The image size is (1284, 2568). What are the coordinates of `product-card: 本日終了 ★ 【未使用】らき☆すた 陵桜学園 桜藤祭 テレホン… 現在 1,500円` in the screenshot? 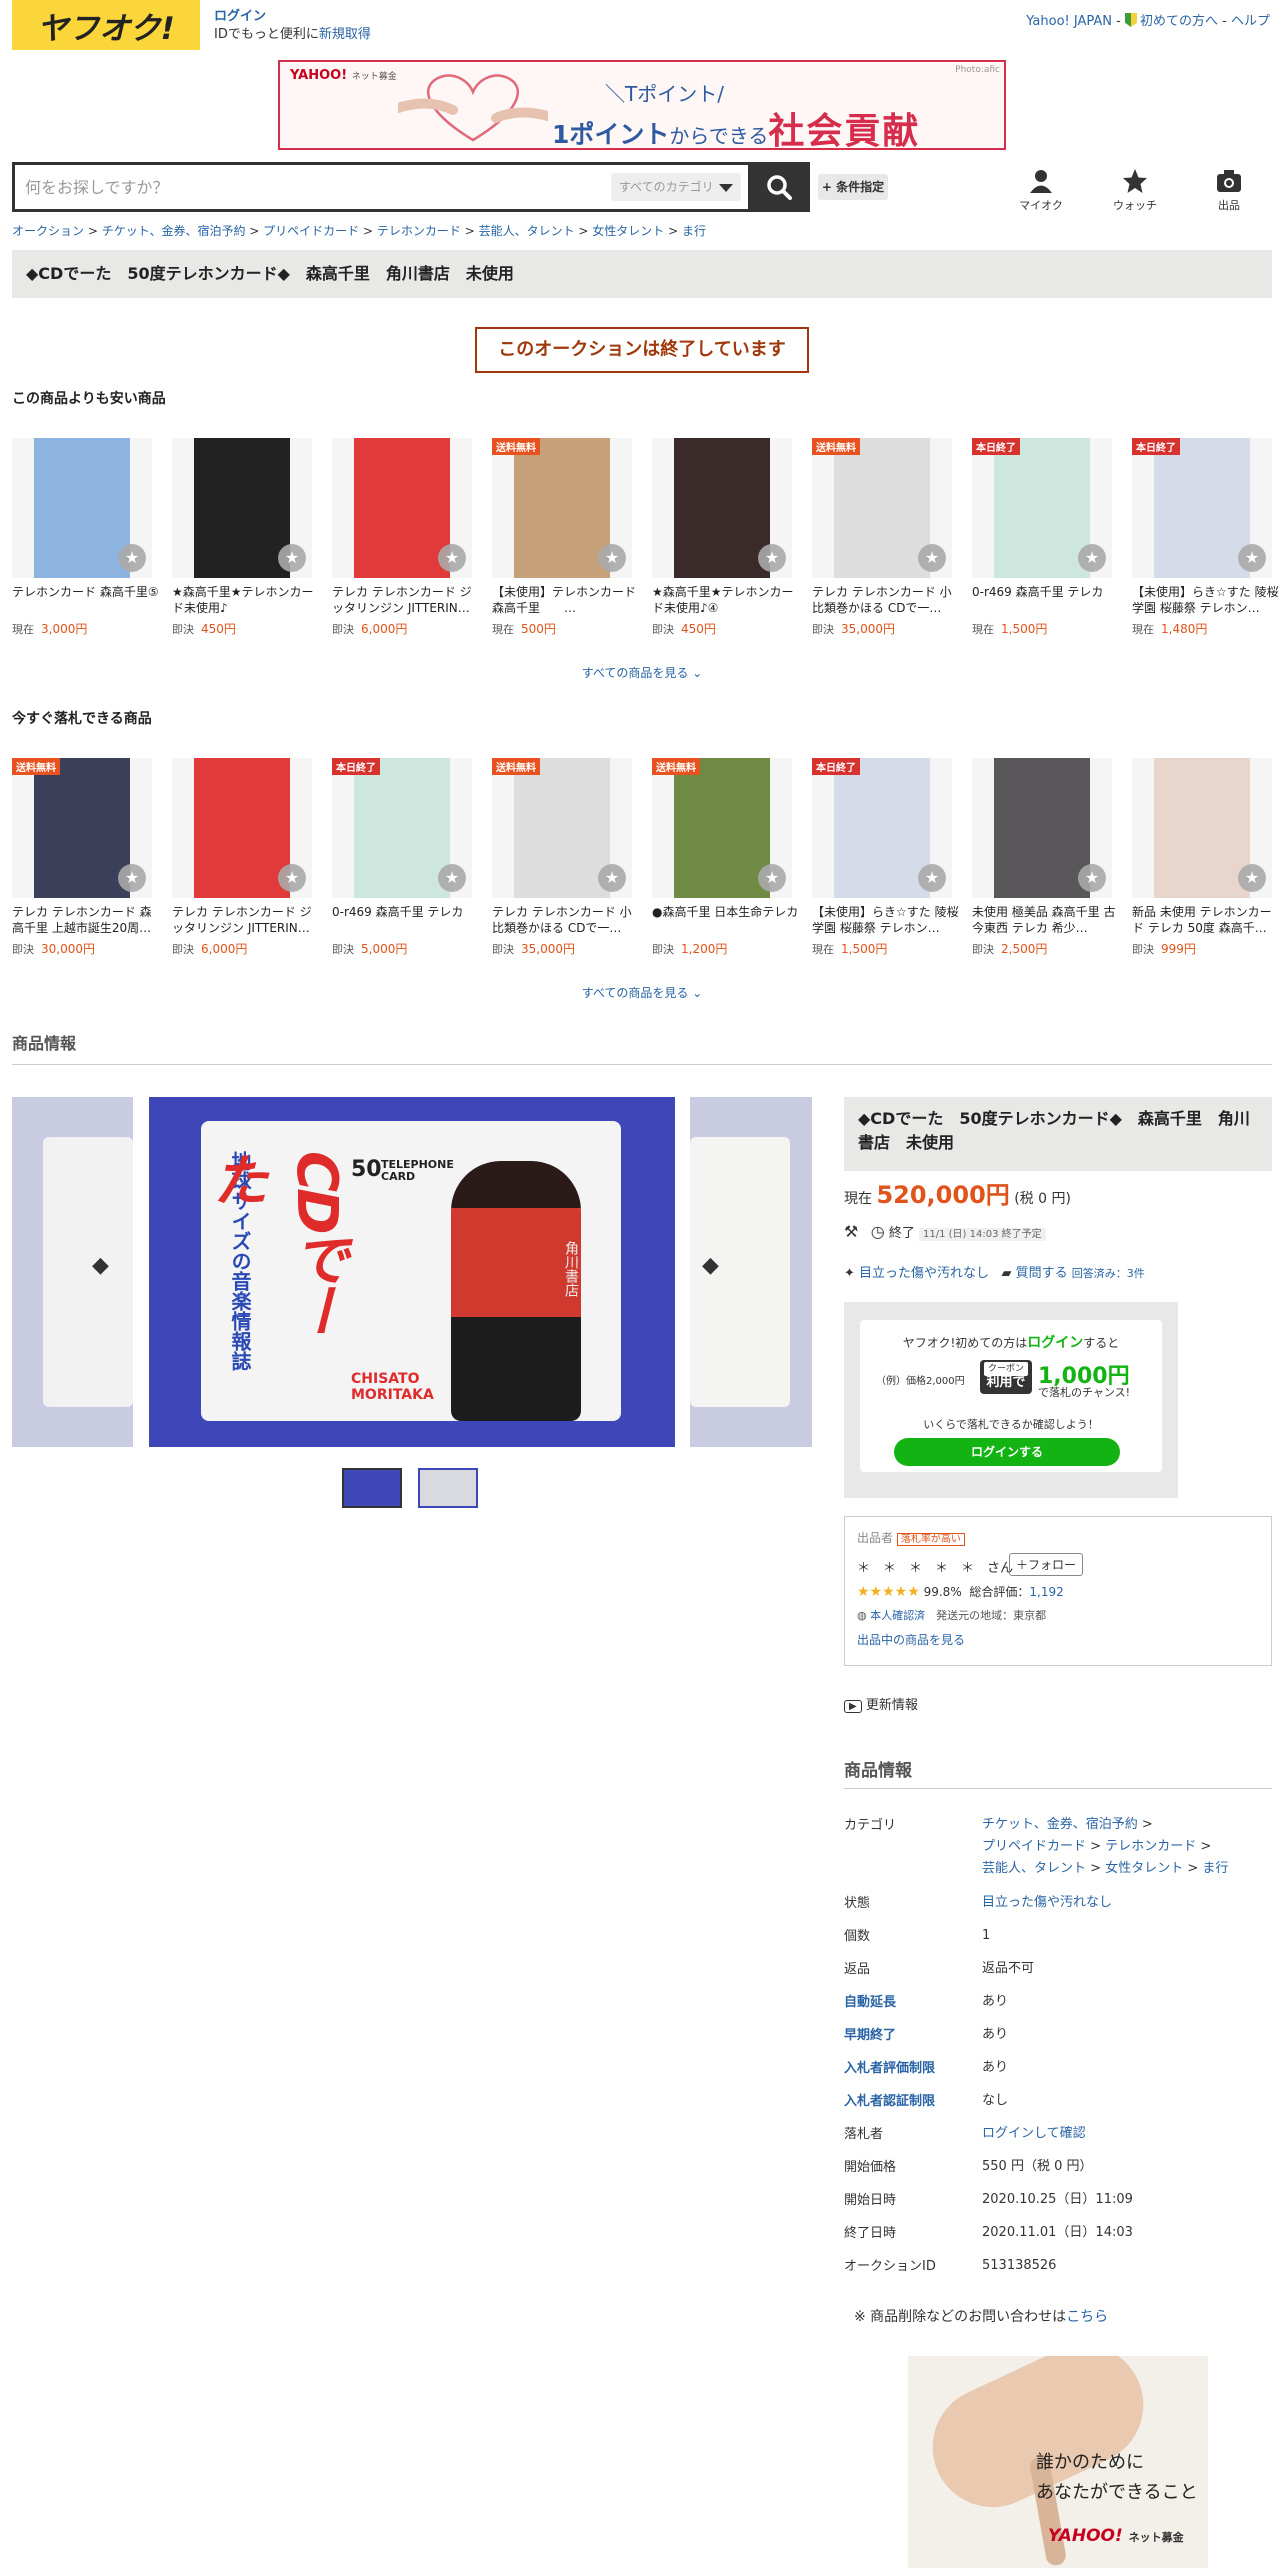 It's located at (886, 857).